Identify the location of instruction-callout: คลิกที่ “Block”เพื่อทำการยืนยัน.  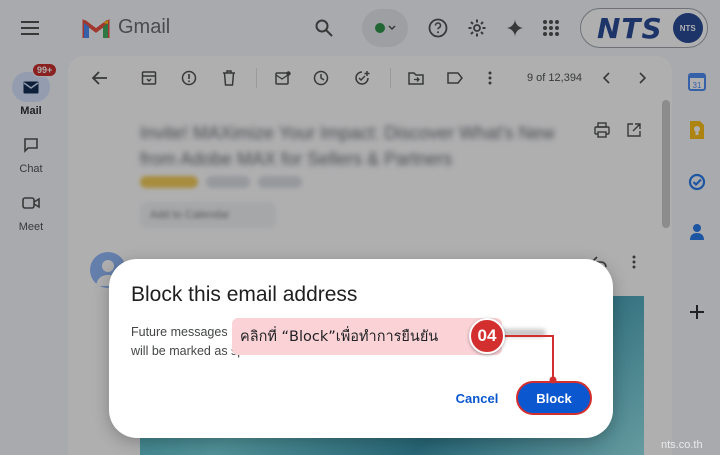
(367, 336).